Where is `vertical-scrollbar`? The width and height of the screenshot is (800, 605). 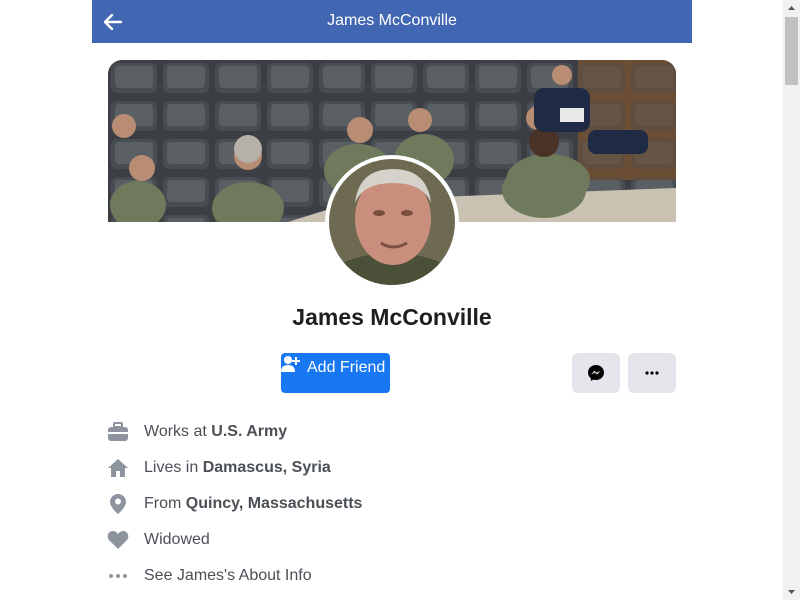 vertical-scrollbar is located at coordinates (791, 300).